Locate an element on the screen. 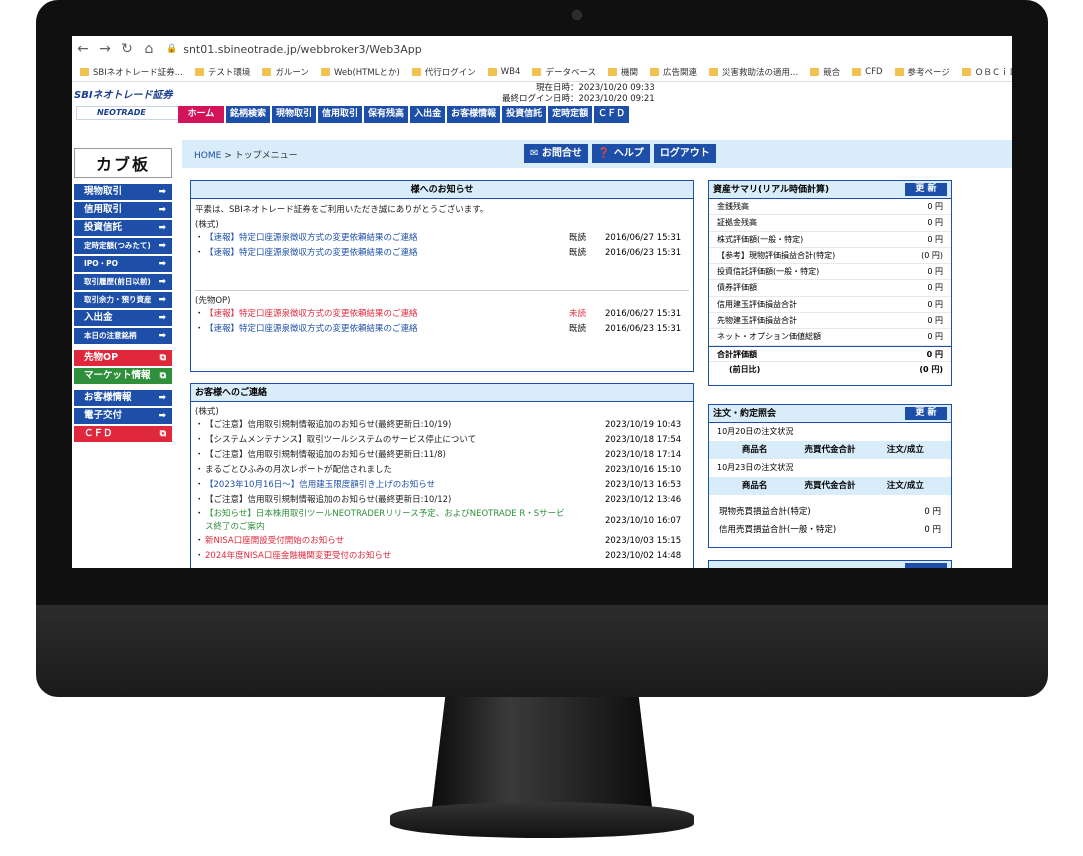 The image size is (1083, 856). forward-arrow-icon: → is located at coordinates (105, 49).